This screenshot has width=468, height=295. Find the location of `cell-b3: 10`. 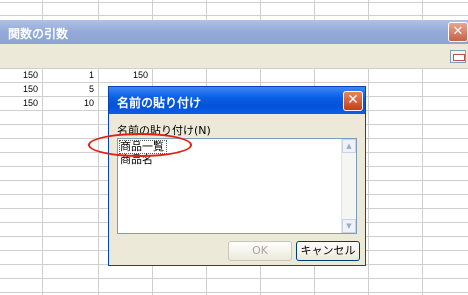

cell-b3: 10 is located at coordinates (68, 103).